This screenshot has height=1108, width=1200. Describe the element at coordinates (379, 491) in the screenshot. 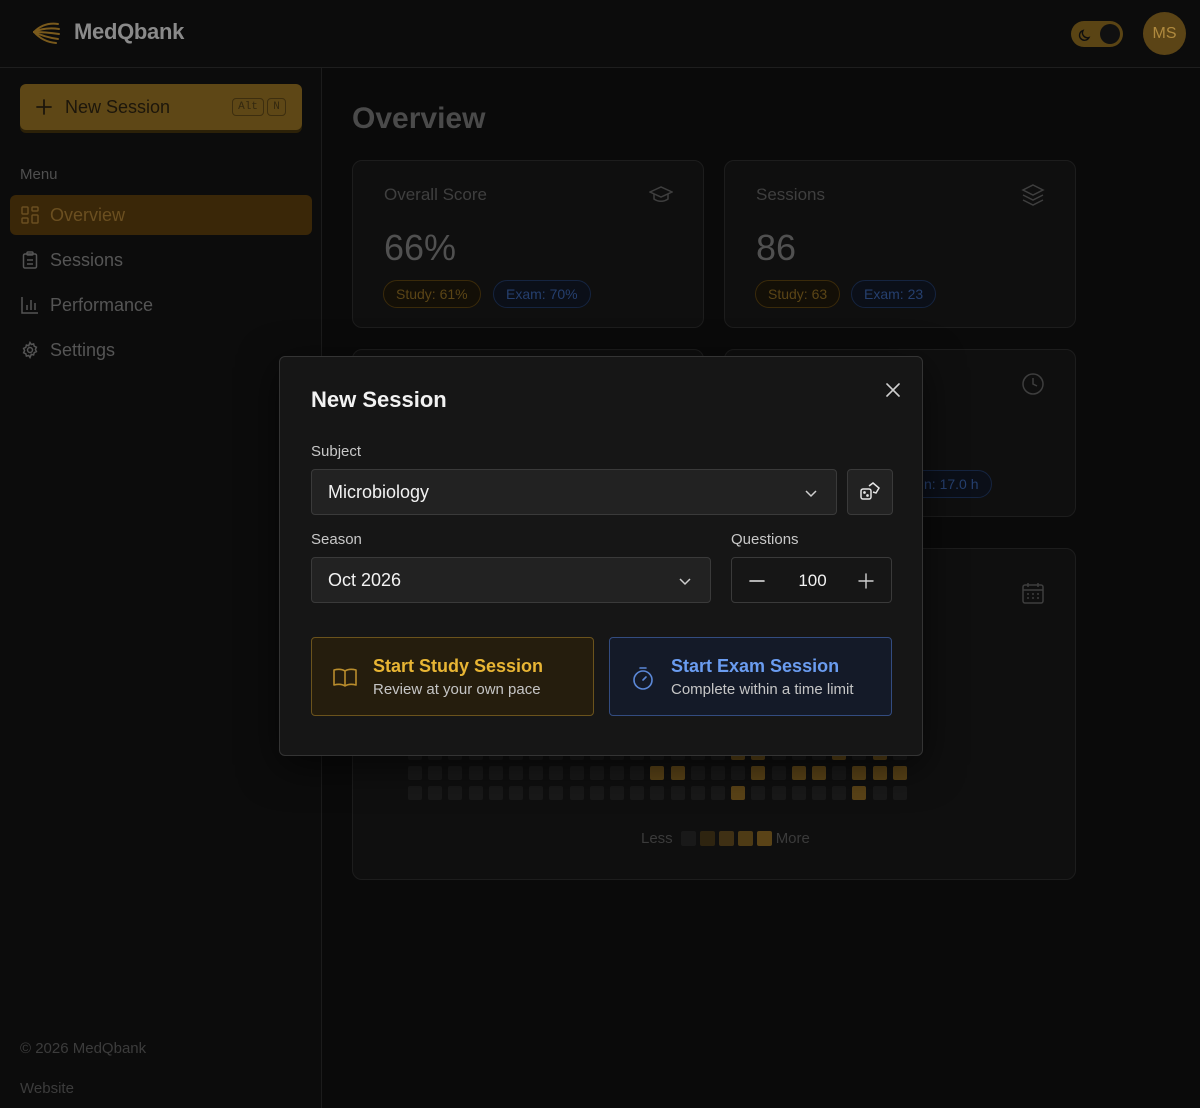

I see `subject-value: Microbiology` at that location.